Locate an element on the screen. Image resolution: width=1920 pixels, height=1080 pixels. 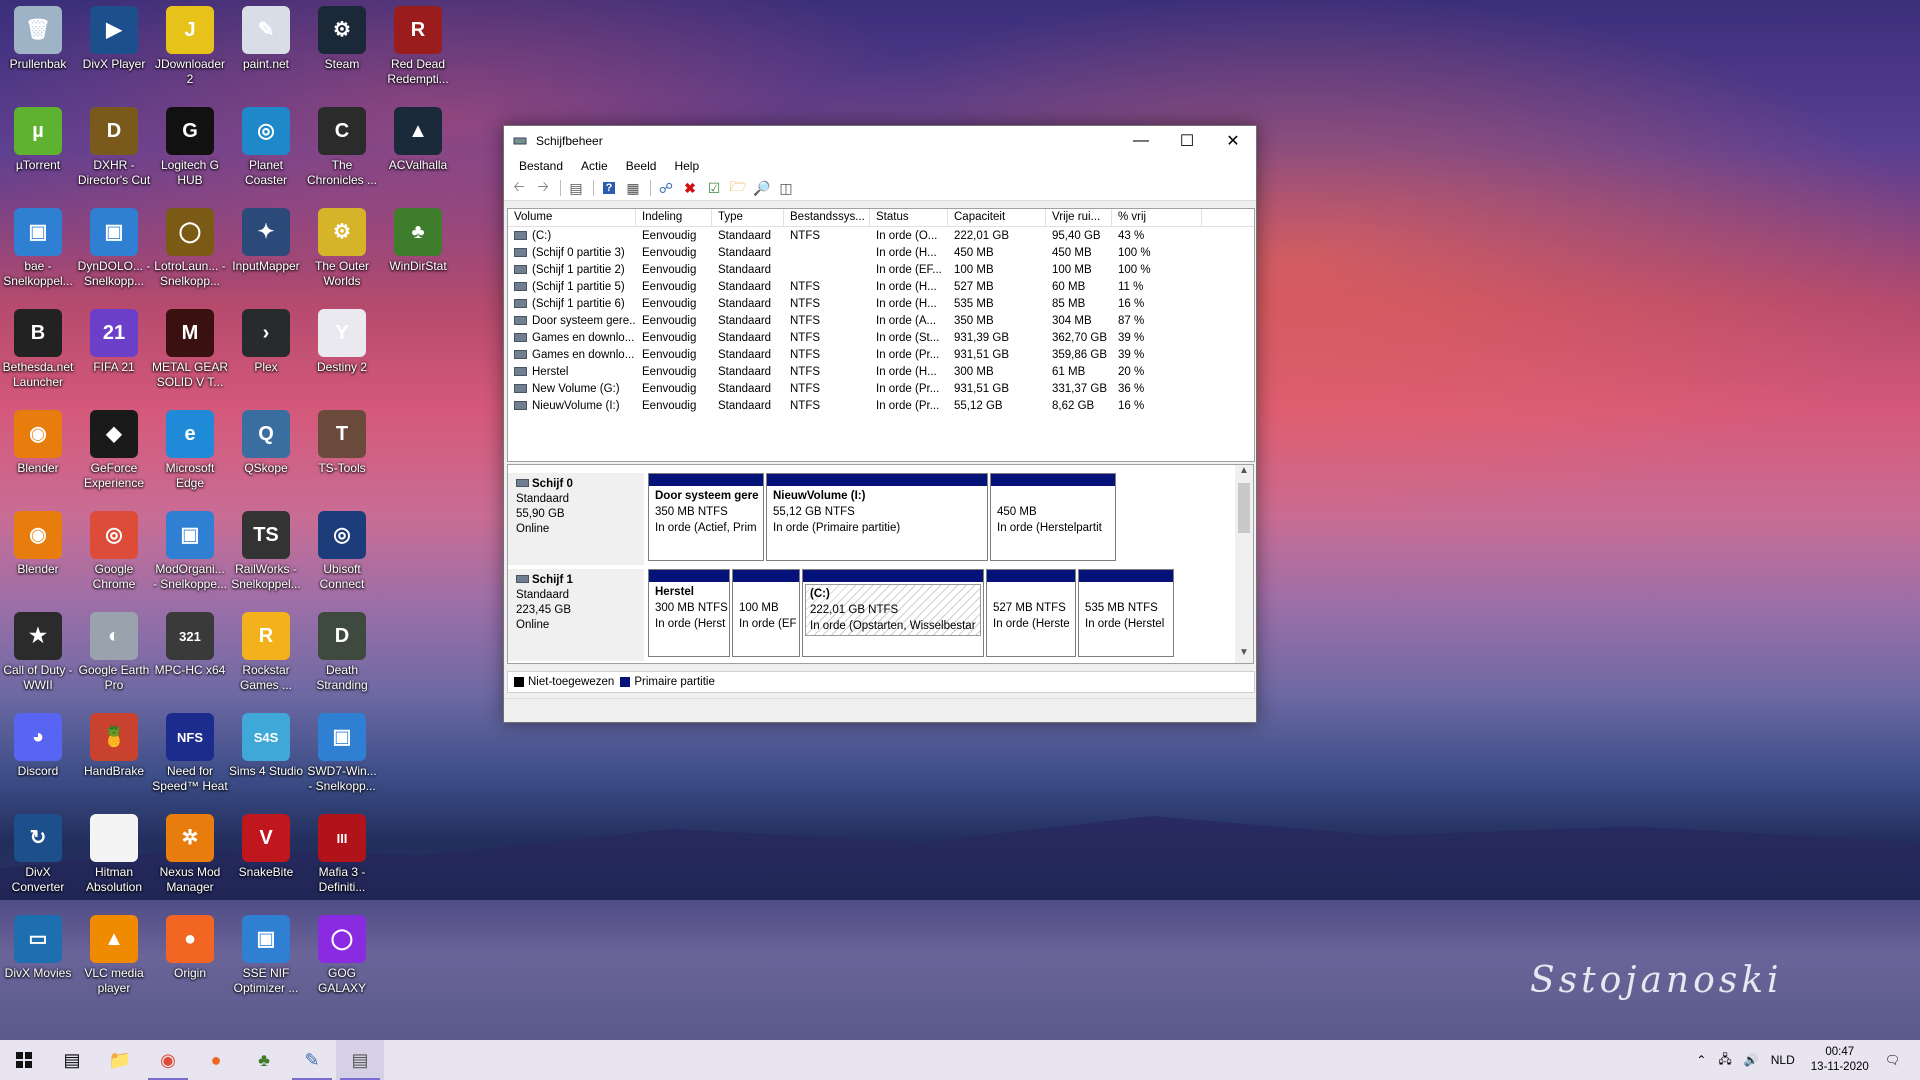
properties-icon: ☑ is located at coordinates (714, 188).